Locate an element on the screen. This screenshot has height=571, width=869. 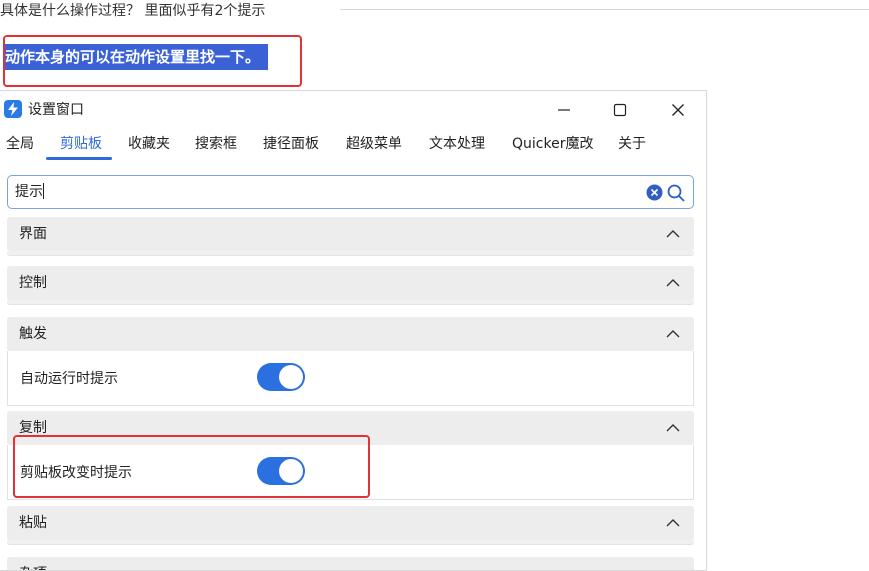
section-title: 控制 is located at coordinates (33, 283).